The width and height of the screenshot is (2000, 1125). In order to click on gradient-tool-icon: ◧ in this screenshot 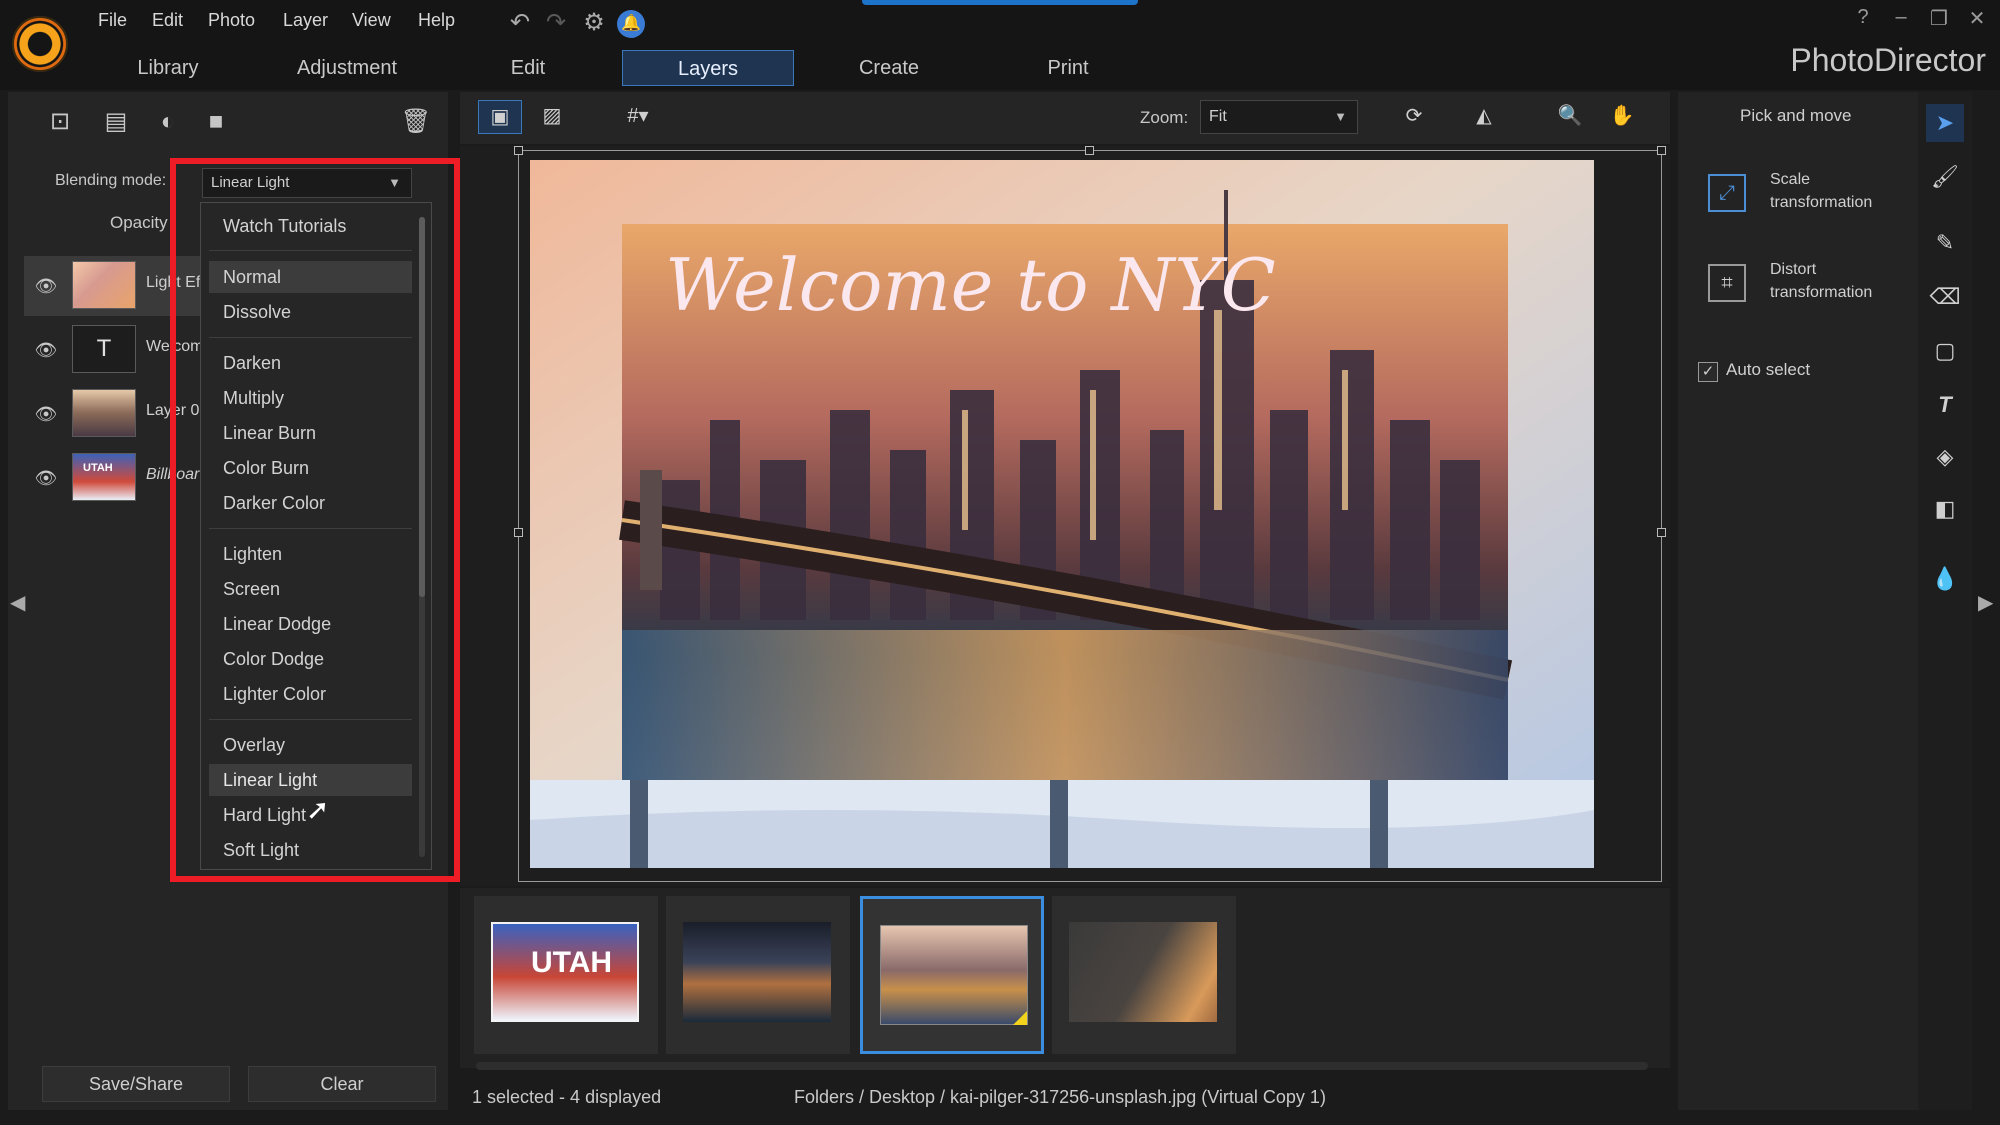, I will do `click(1945, 509)`.